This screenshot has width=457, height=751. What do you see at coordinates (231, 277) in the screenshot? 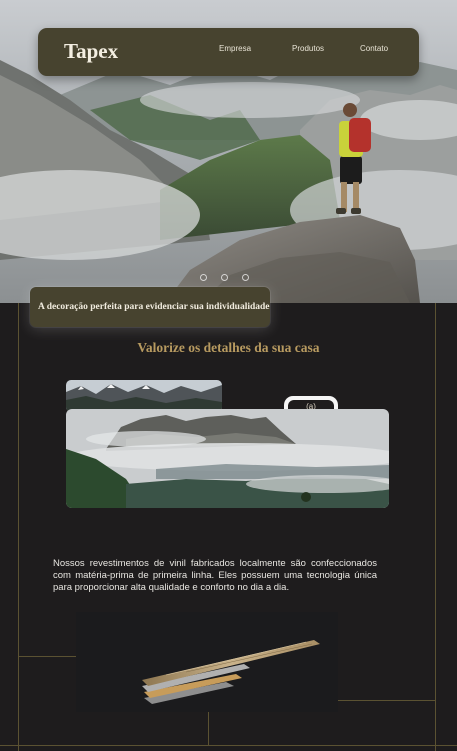
I see `carousel-dots` at bounding box center [231, 277].